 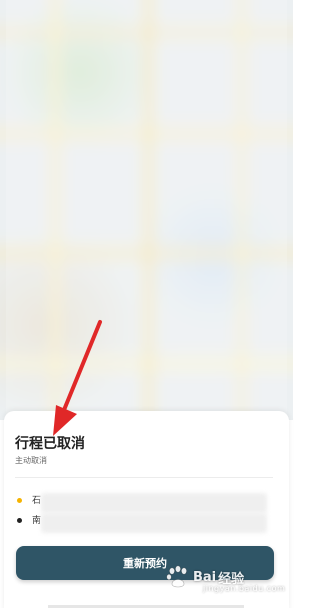 I want to click on start-location-redacted, so click(x=154, y=503).